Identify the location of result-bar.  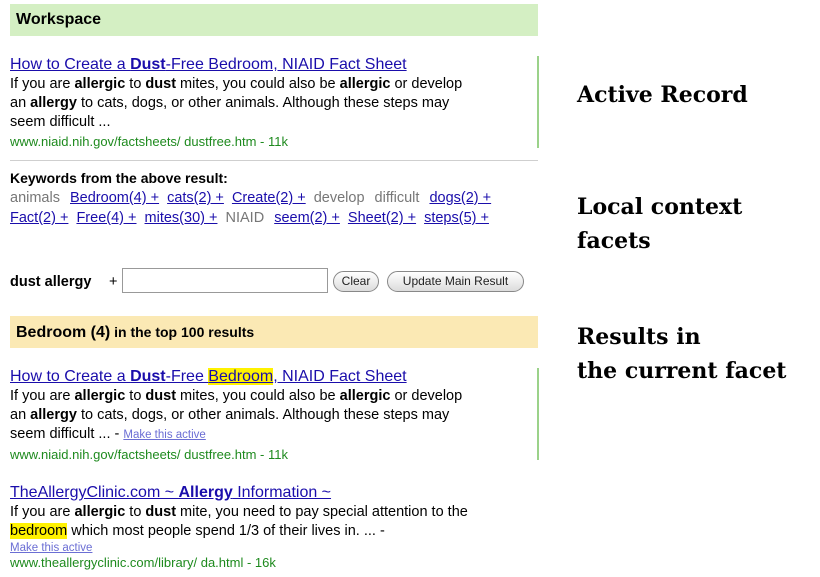
(538, 414).